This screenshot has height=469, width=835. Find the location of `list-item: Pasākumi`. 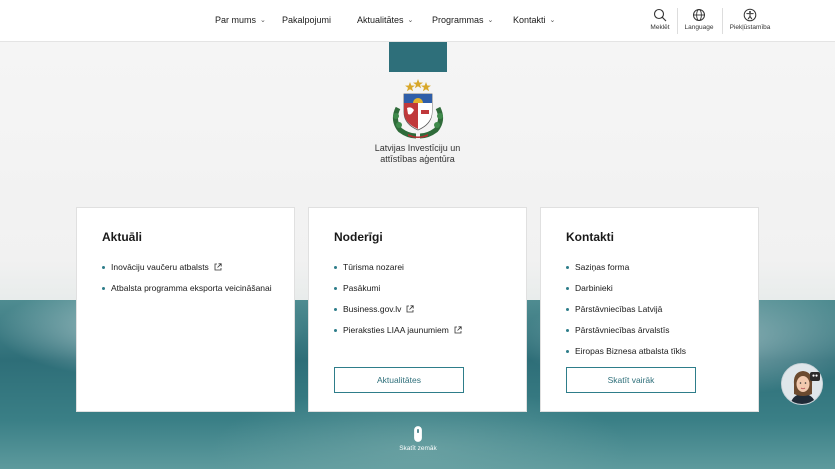

list-item: Pasākumi is located at coordinates (429, 288).